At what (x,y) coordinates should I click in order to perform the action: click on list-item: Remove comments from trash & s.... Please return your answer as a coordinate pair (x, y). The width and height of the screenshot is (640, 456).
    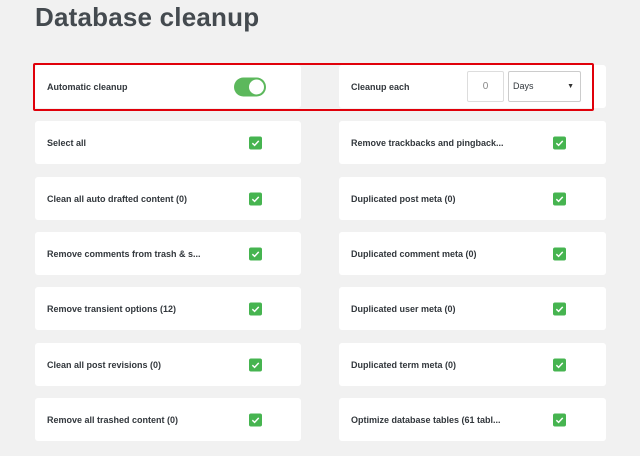
    Looking at the image, I should click on (168, 253).